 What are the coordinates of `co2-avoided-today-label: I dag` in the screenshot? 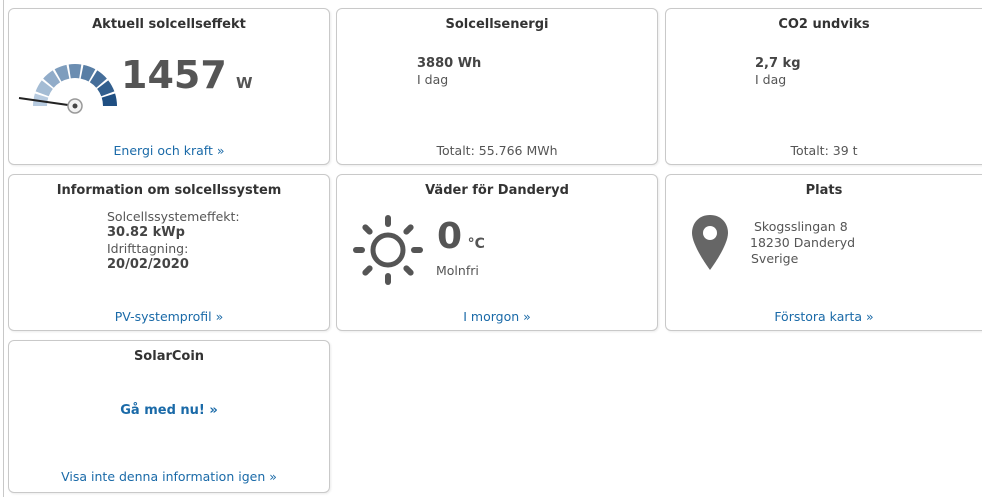 It's located at (771, 79).